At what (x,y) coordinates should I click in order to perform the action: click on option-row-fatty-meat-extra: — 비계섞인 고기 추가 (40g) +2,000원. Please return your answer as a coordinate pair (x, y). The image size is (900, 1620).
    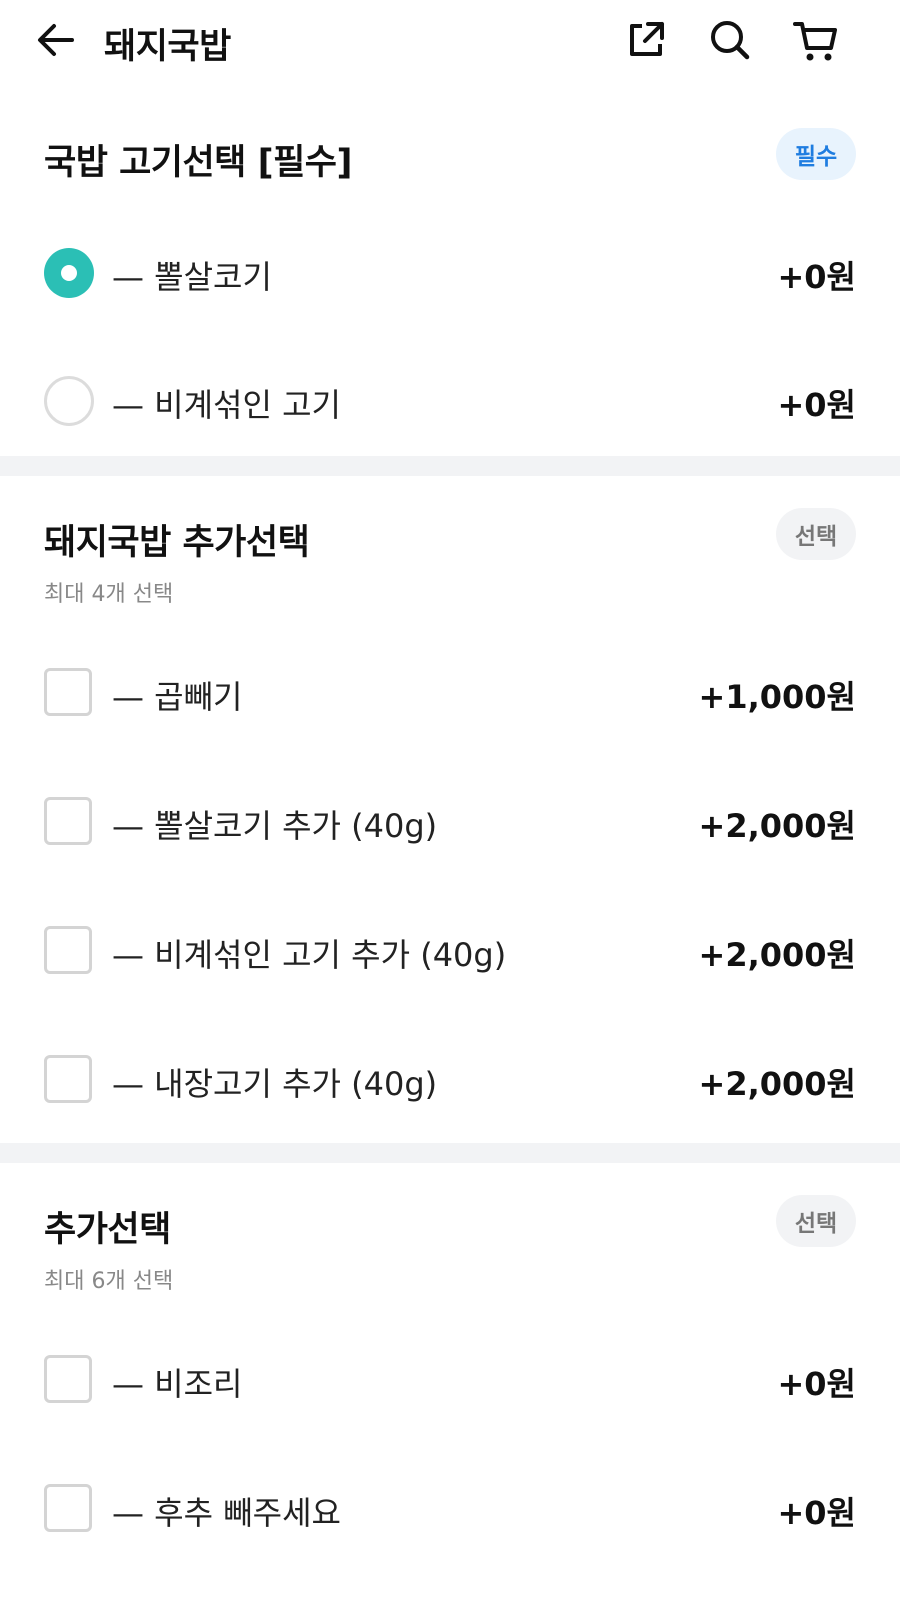
    Looking at the image, I should click on (450, 950).